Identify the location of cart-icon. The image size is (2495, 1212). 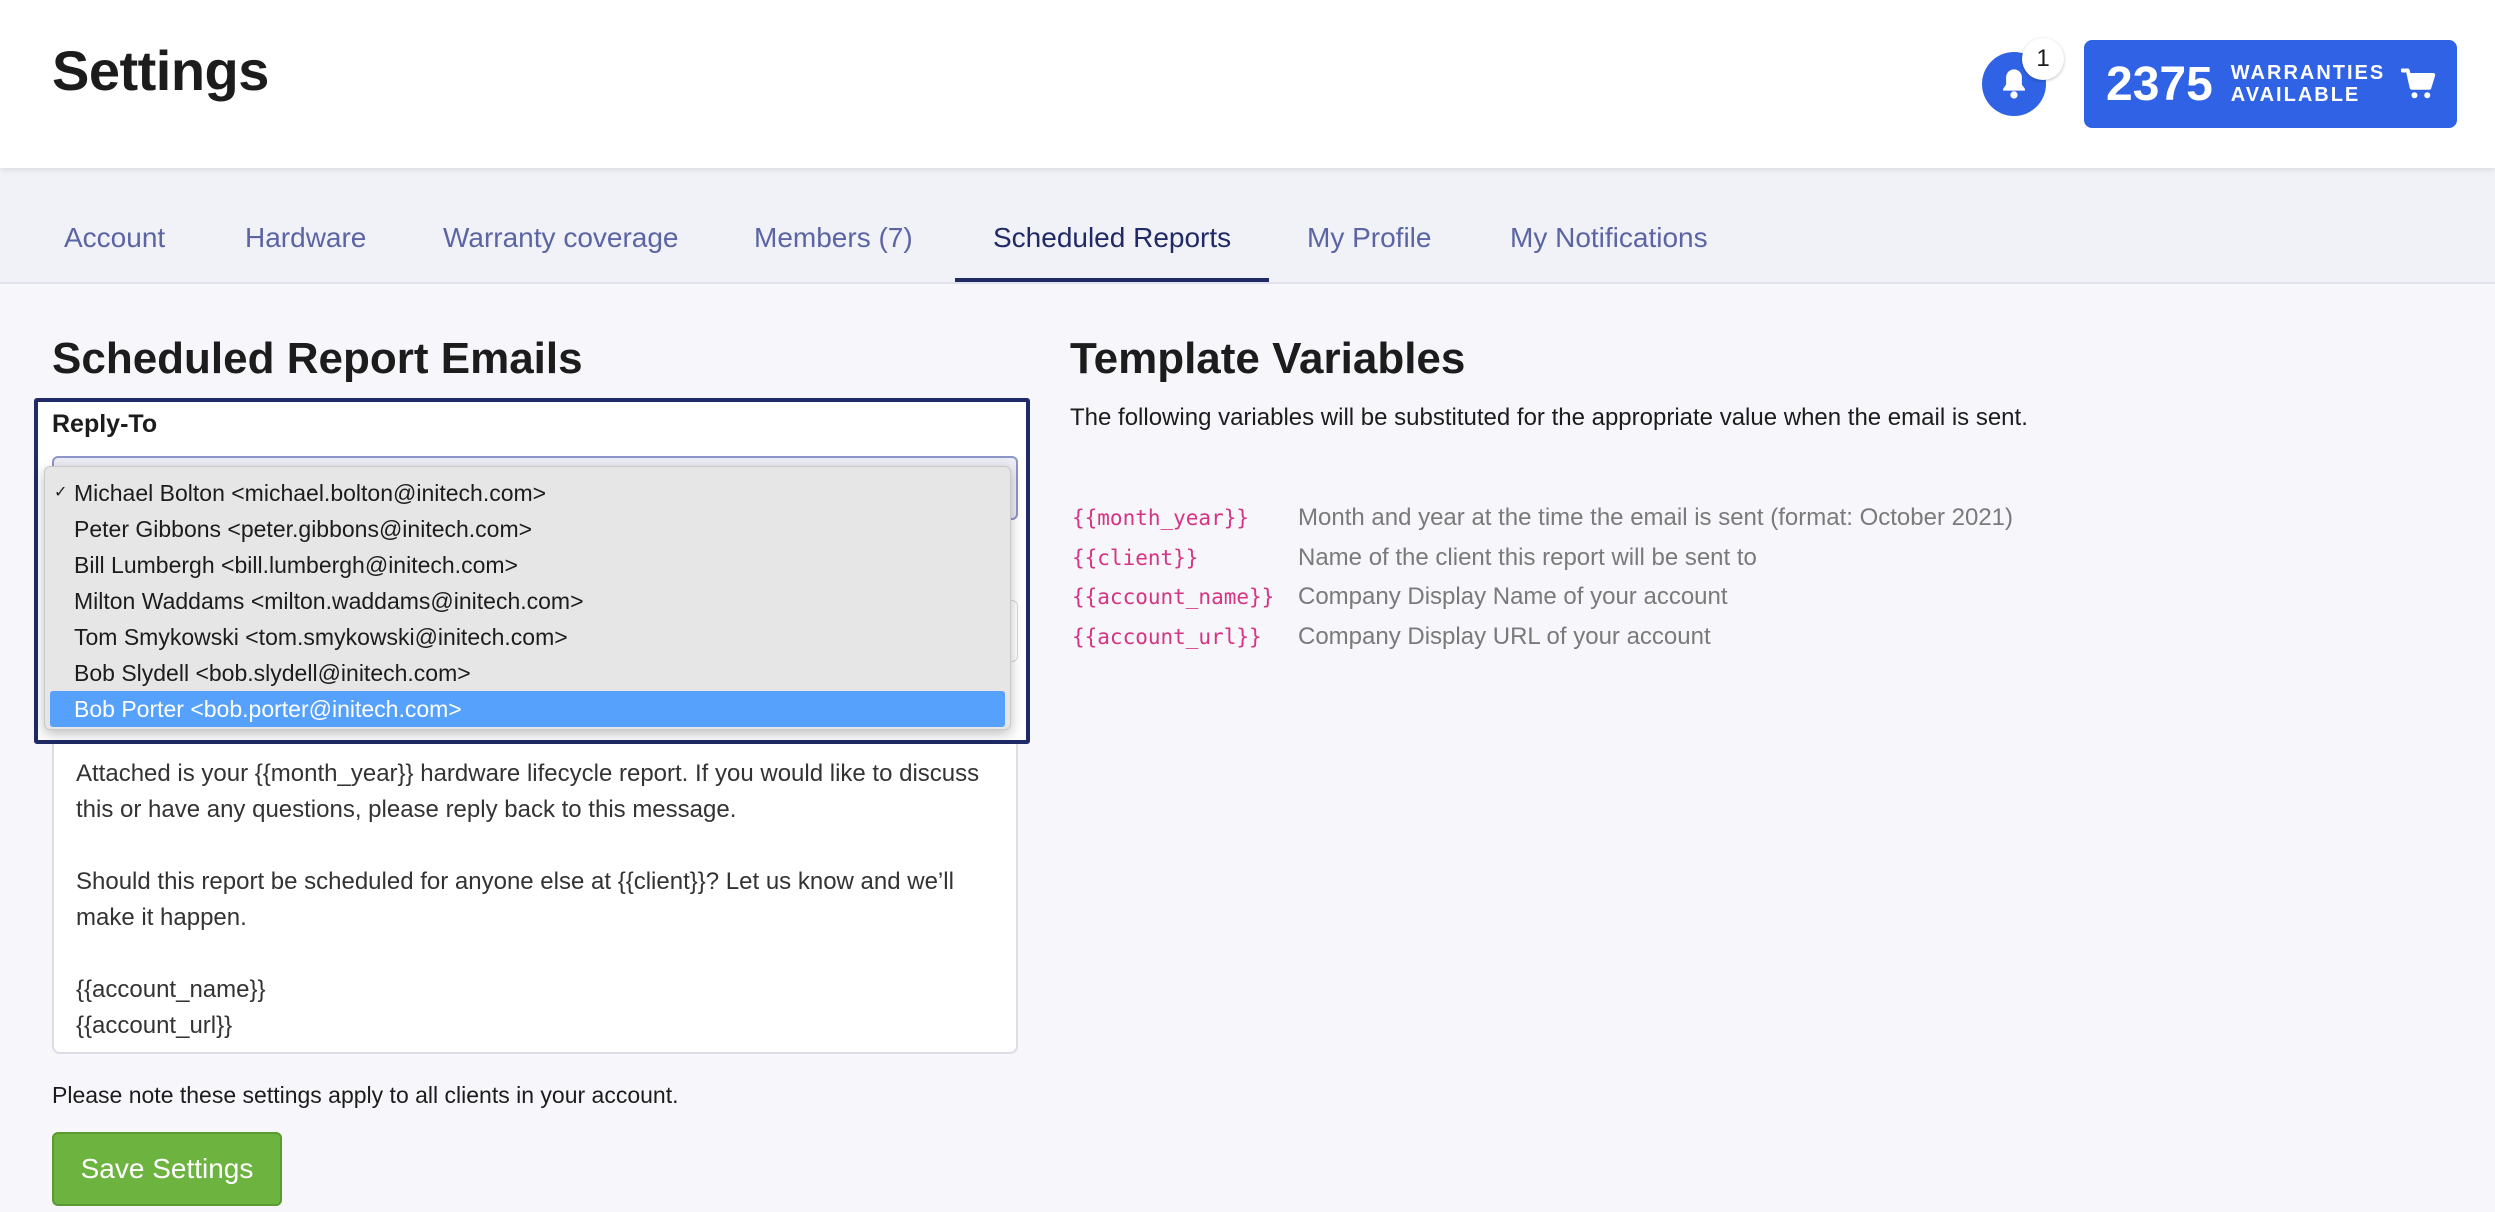
(2417, 83).